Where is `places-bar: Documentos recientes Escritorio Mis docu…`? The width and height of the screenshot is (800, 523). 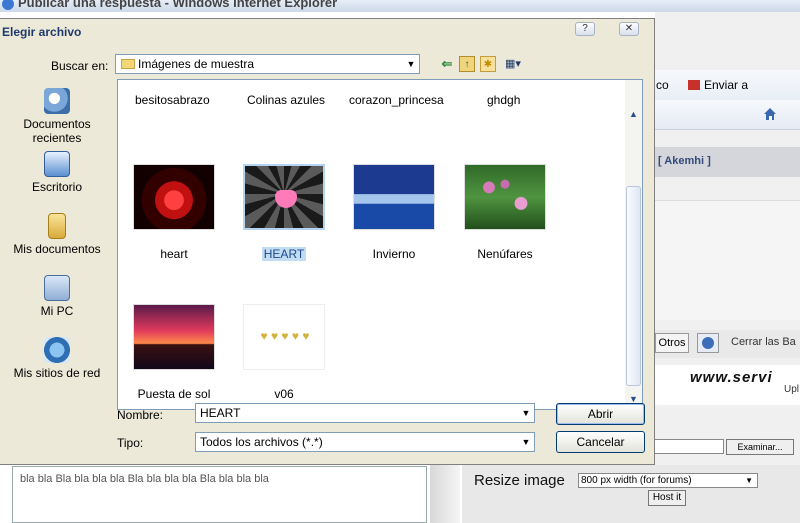
places-bar: Documentos recientes Escritorio Mis docu… is located at coordinates (57, 254).